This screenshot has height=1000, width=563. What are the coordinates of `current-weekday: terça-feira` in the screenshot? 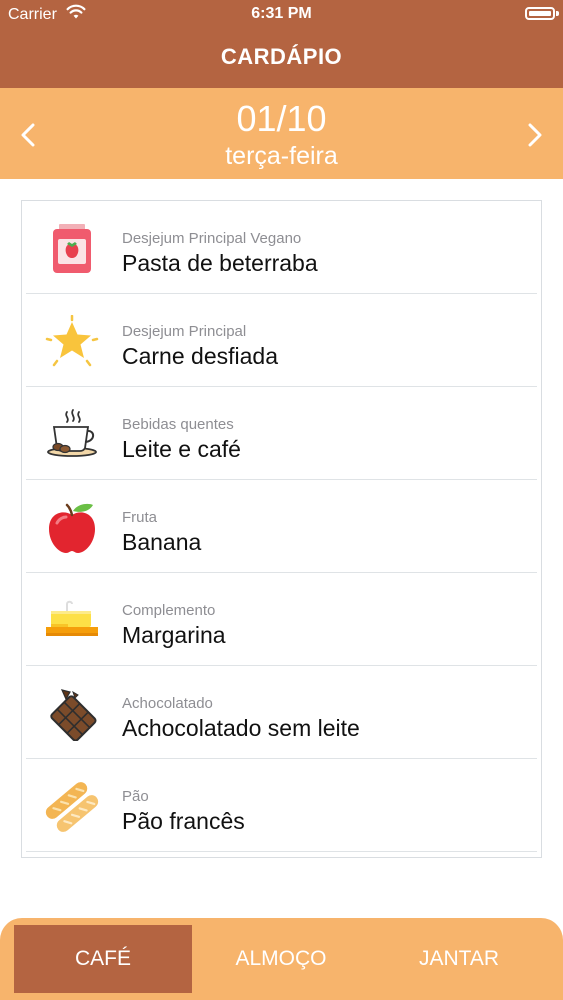 It's located at (281, 156).